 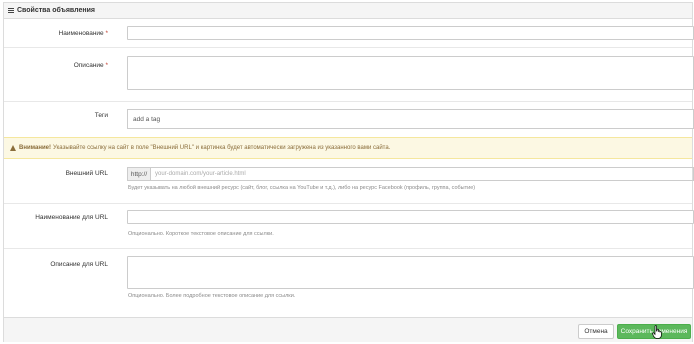 What do you see at coordinates (657, 332) in the screenshot?
I see `hand-cursor-icon` at bounding box center [657, 332].